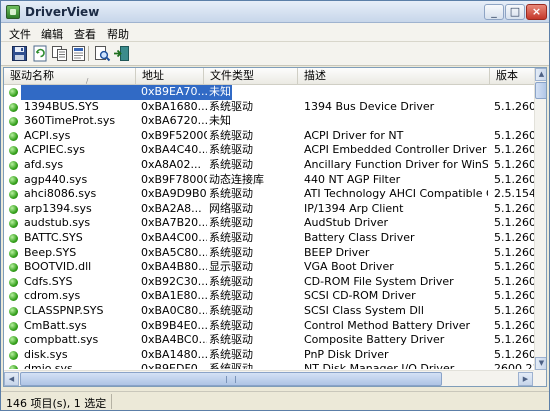 The image size is (550, 411). I want to click on table-row: 360TimeProt.sys 0xBA6720... 未知, so click(269, 121).